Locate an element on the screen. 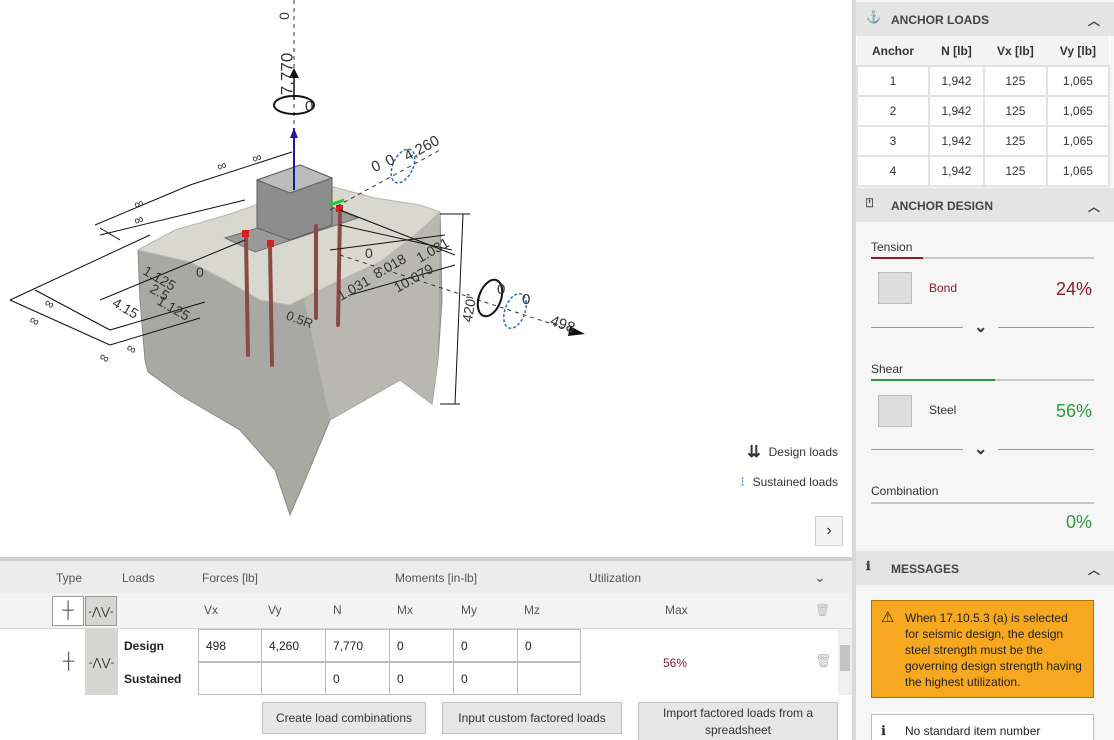 The image size is (1114, 740). row-seismic-icon: -⋀⋁- is located at coordinates (101, 662).